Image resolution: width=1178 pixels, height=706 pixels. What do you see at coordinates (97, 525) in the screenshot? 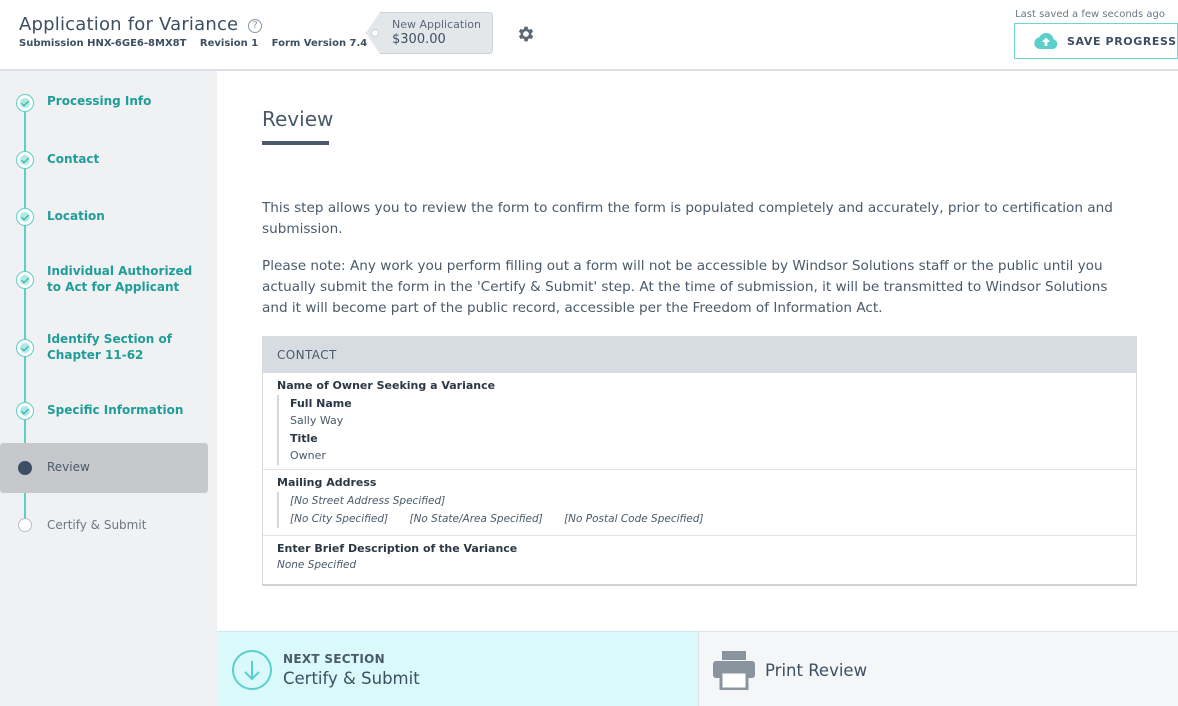
I see `step-label: Certify & Submit` at bounding box center [97, 525].